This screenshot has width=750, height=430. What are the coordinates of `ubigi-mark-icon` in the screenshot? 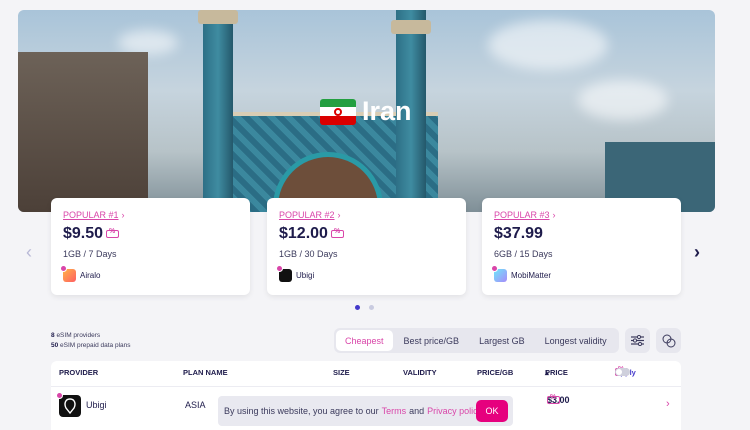 It's located at (70, 406).